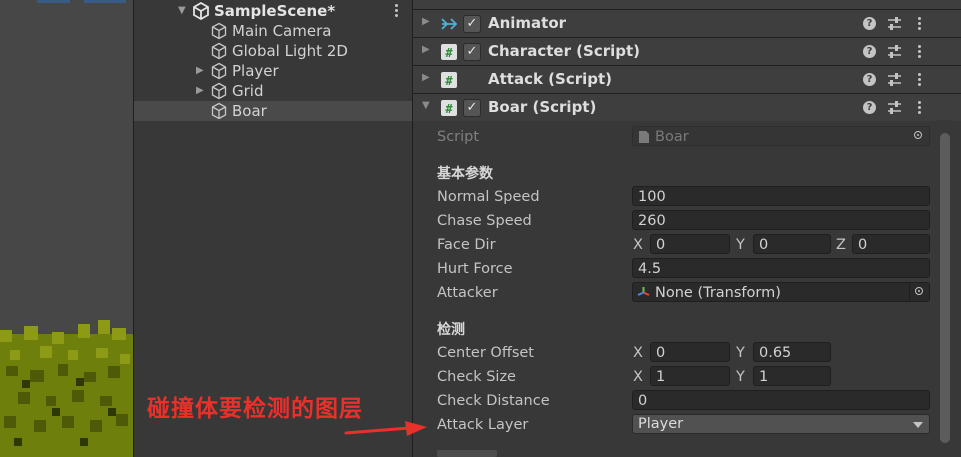 This screenshot has width=961, height=457. What do you see at coordinates (687, 79) in the screenshot?
I see `component-header-attack-script: ▶ # Attack (Script) ?` at bounding box center [687, 79].